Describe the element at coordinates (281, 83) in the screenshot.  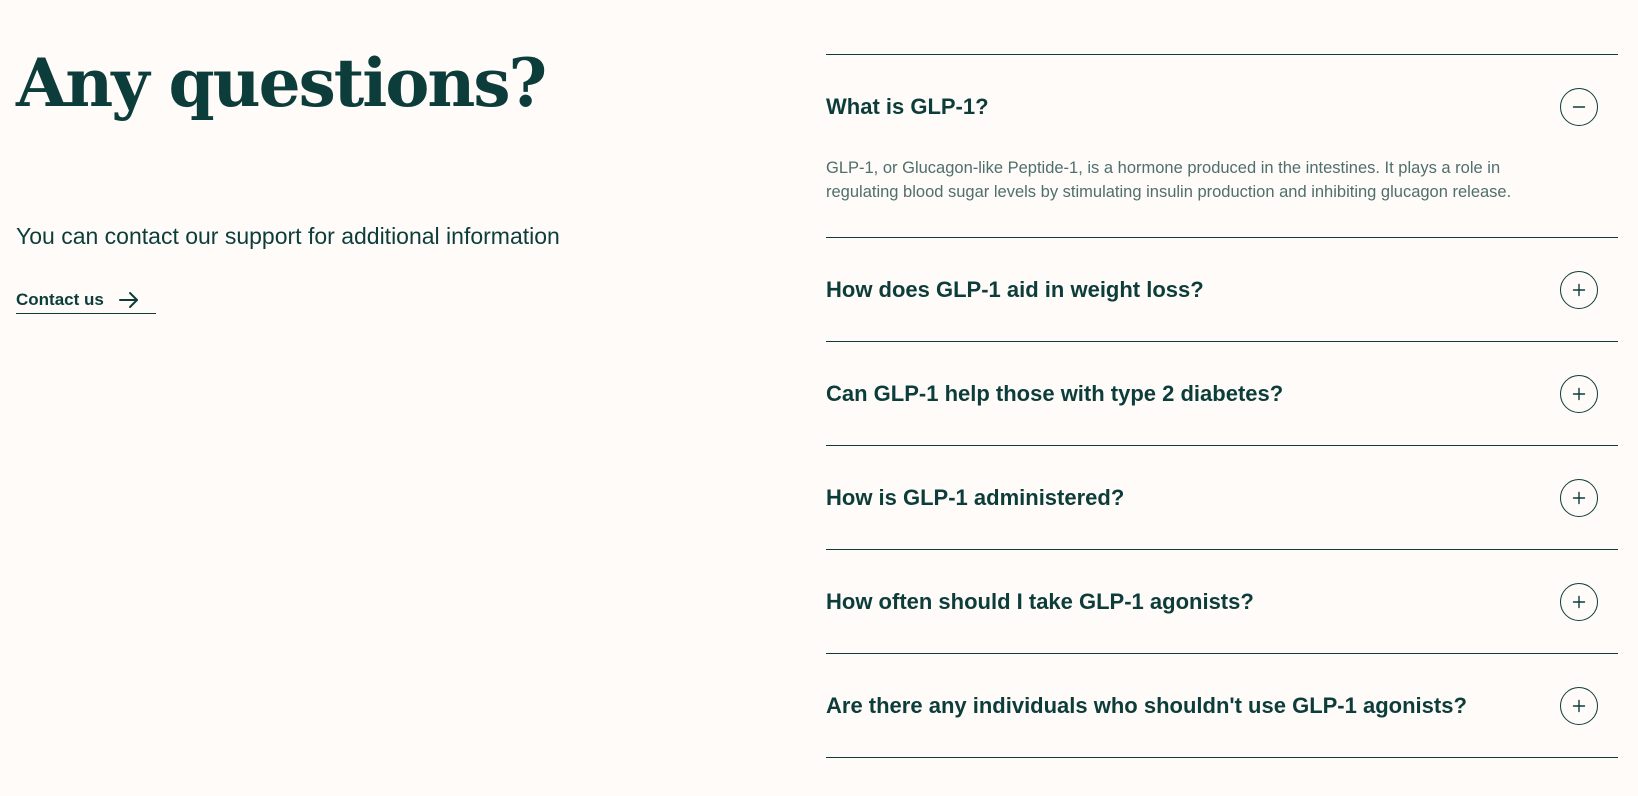
I see `page-title: Any questions?` at that location.